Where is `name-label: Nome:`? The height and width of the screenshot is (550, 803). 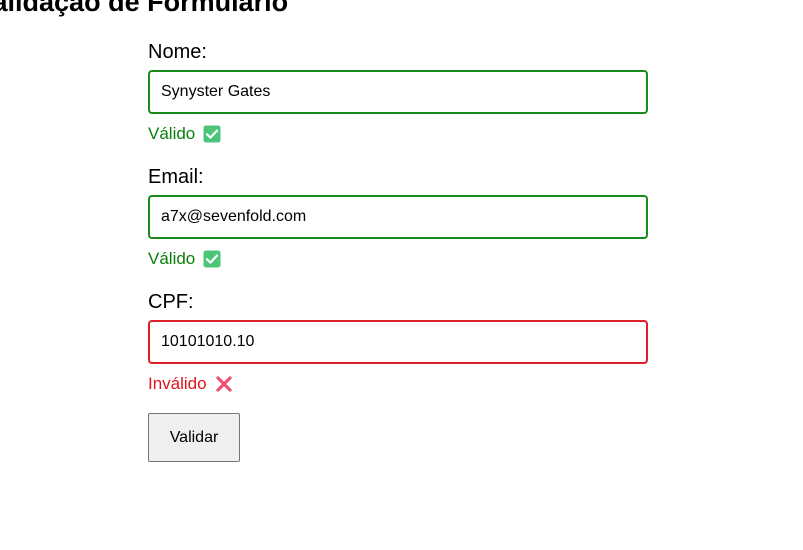 name-label: Nome: is located at coordinates (177, 52).